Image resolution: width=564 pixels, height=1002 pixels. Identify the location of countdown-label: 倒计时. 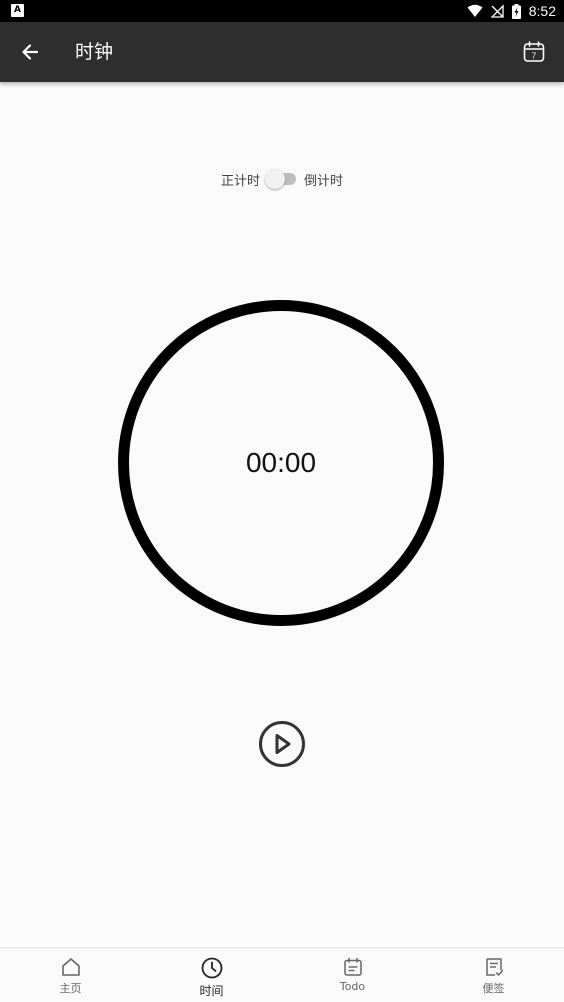
(324, 181).